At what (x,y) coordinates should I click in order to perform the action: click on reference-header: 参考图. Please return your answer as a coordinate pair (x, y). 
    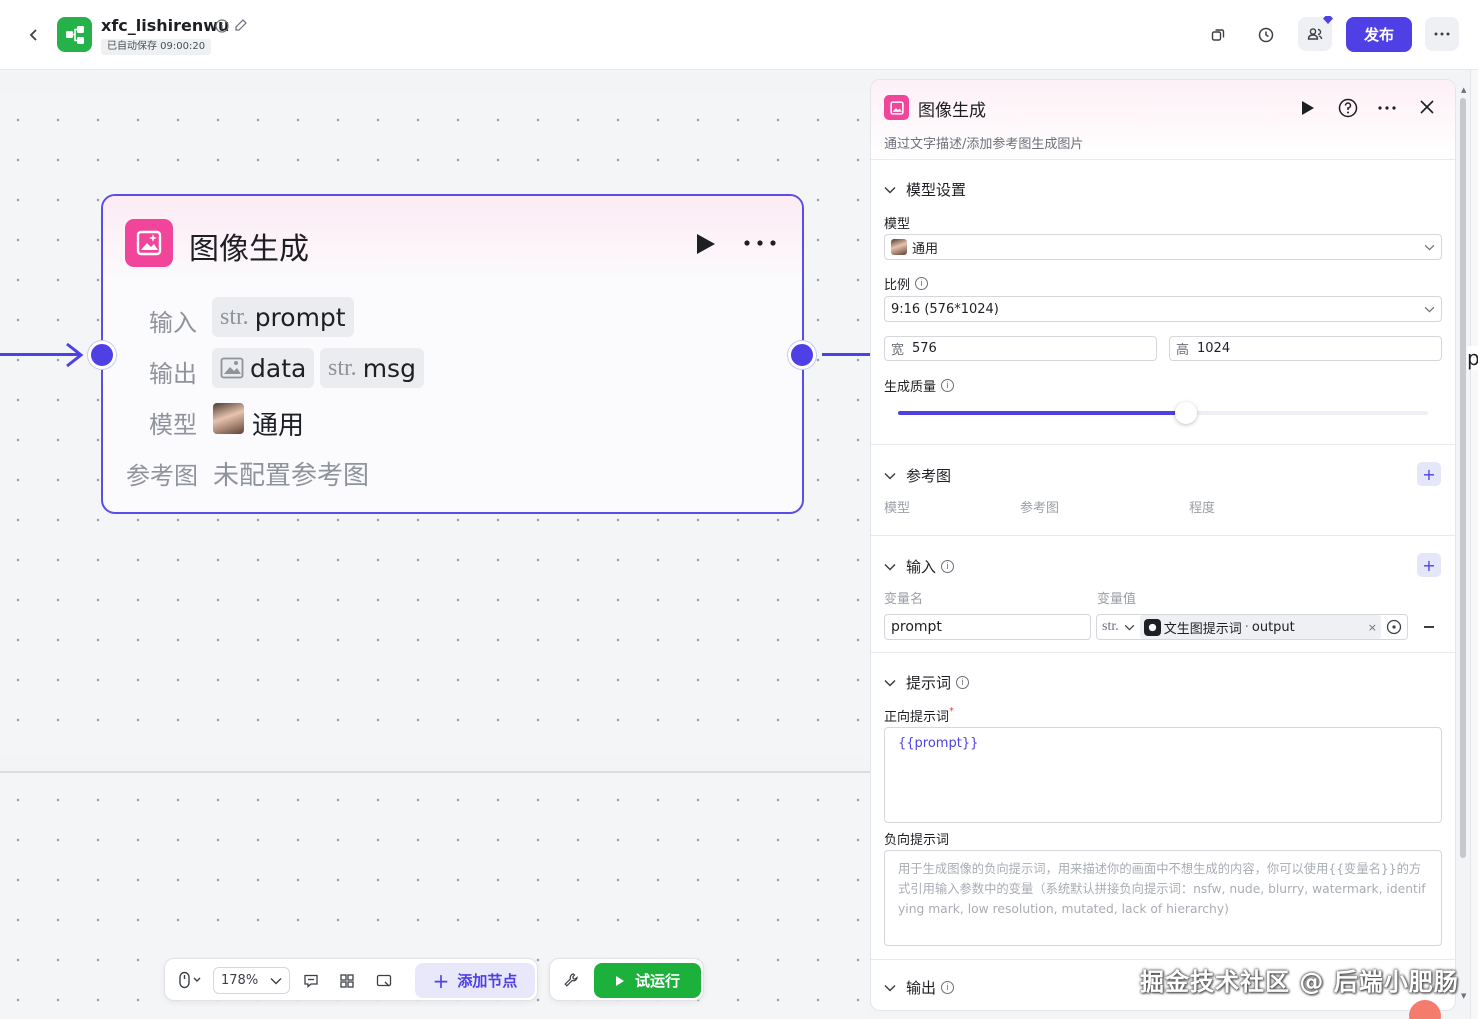
    Looking at the image, I should click on (917, 475).